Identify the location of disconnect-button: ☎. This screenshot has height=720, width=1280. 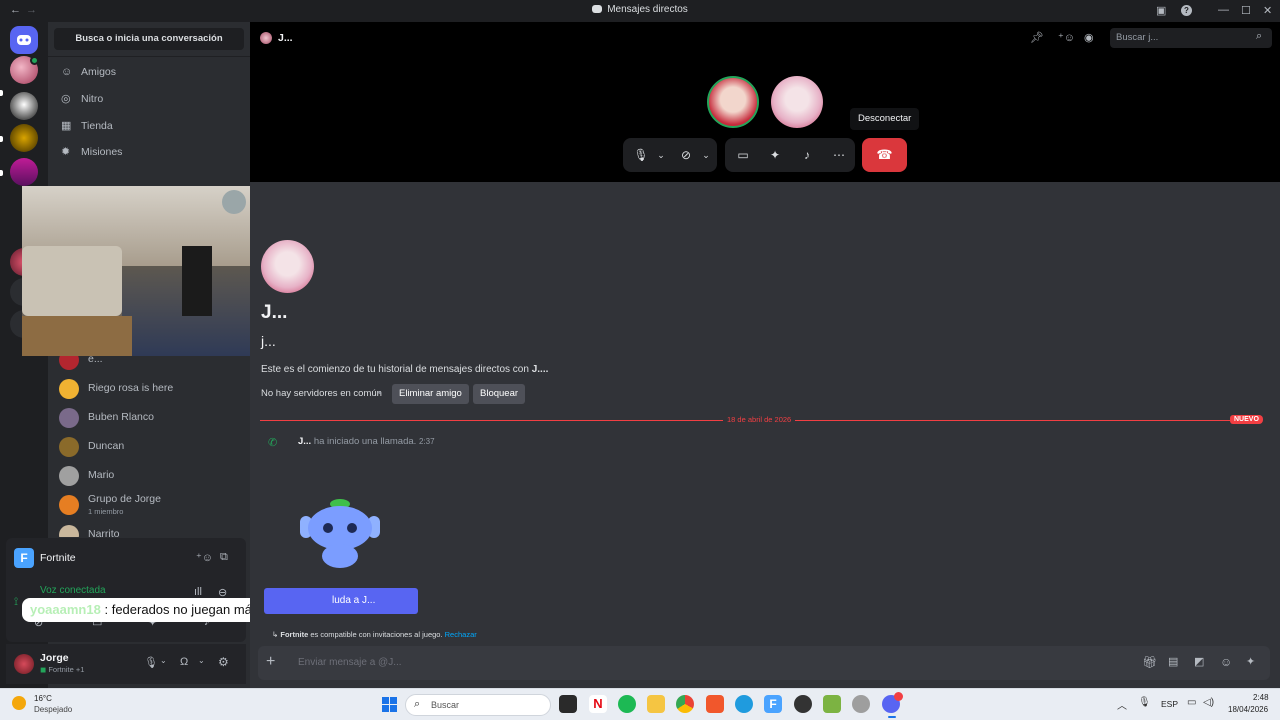
(884, 155).